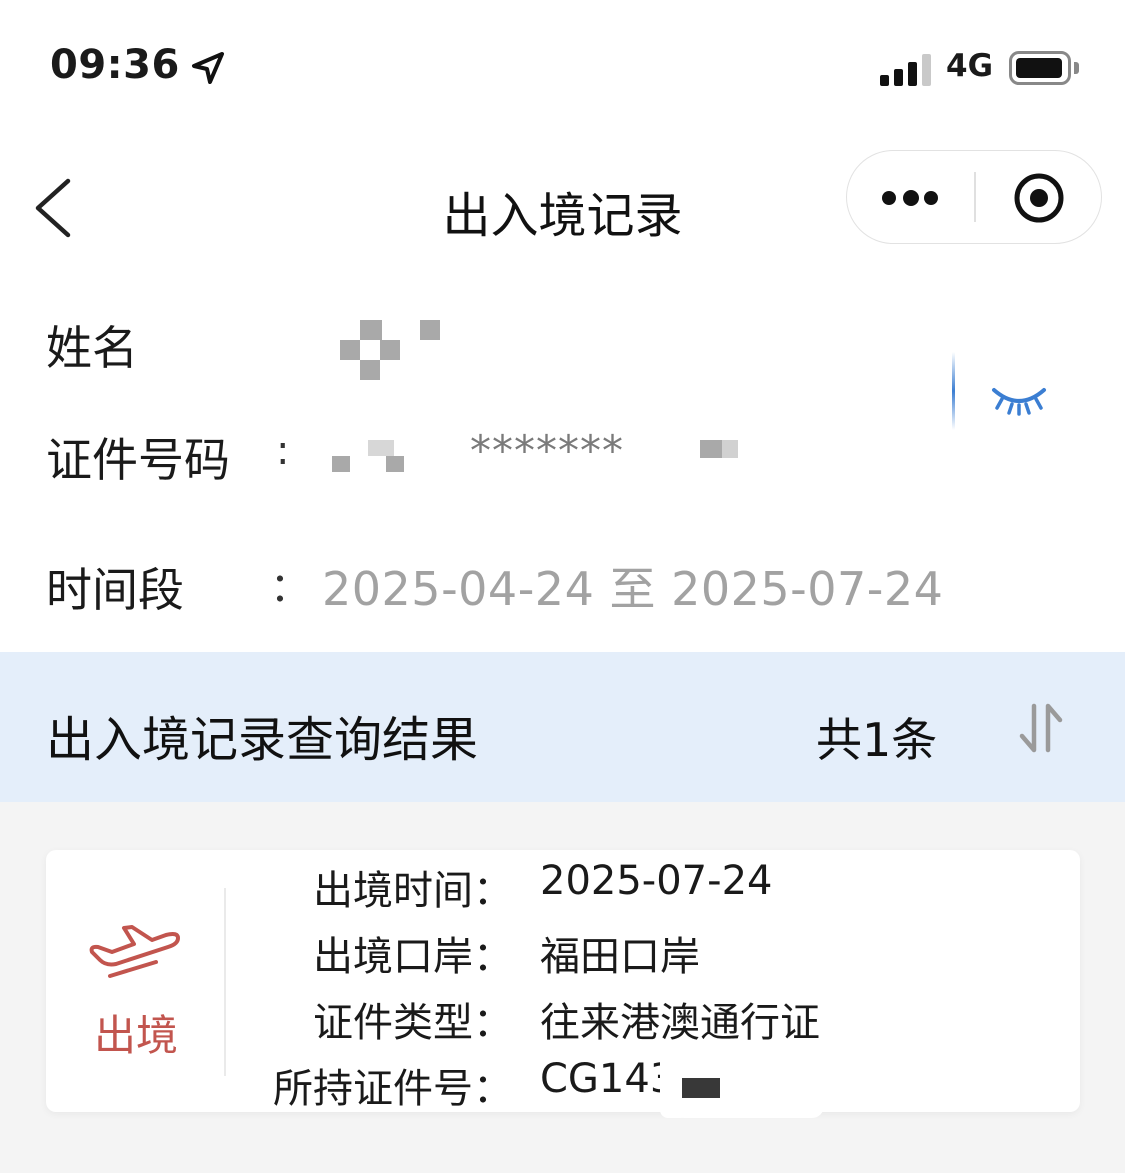  Describe the element at coordinates (290, 588) in the screenshot. I see `time-period-colon: ：` at that location.